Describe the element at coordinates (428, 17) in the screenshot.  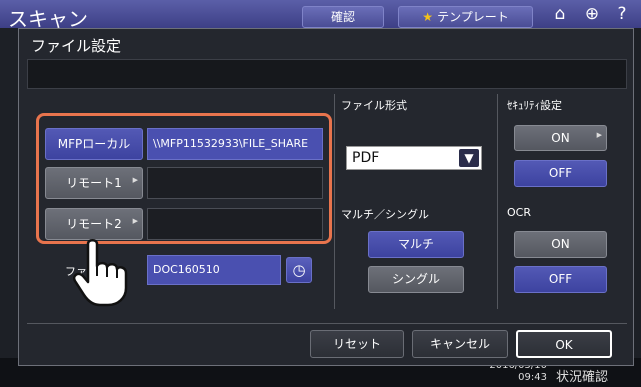
I see `star-icon: ★` at that location.